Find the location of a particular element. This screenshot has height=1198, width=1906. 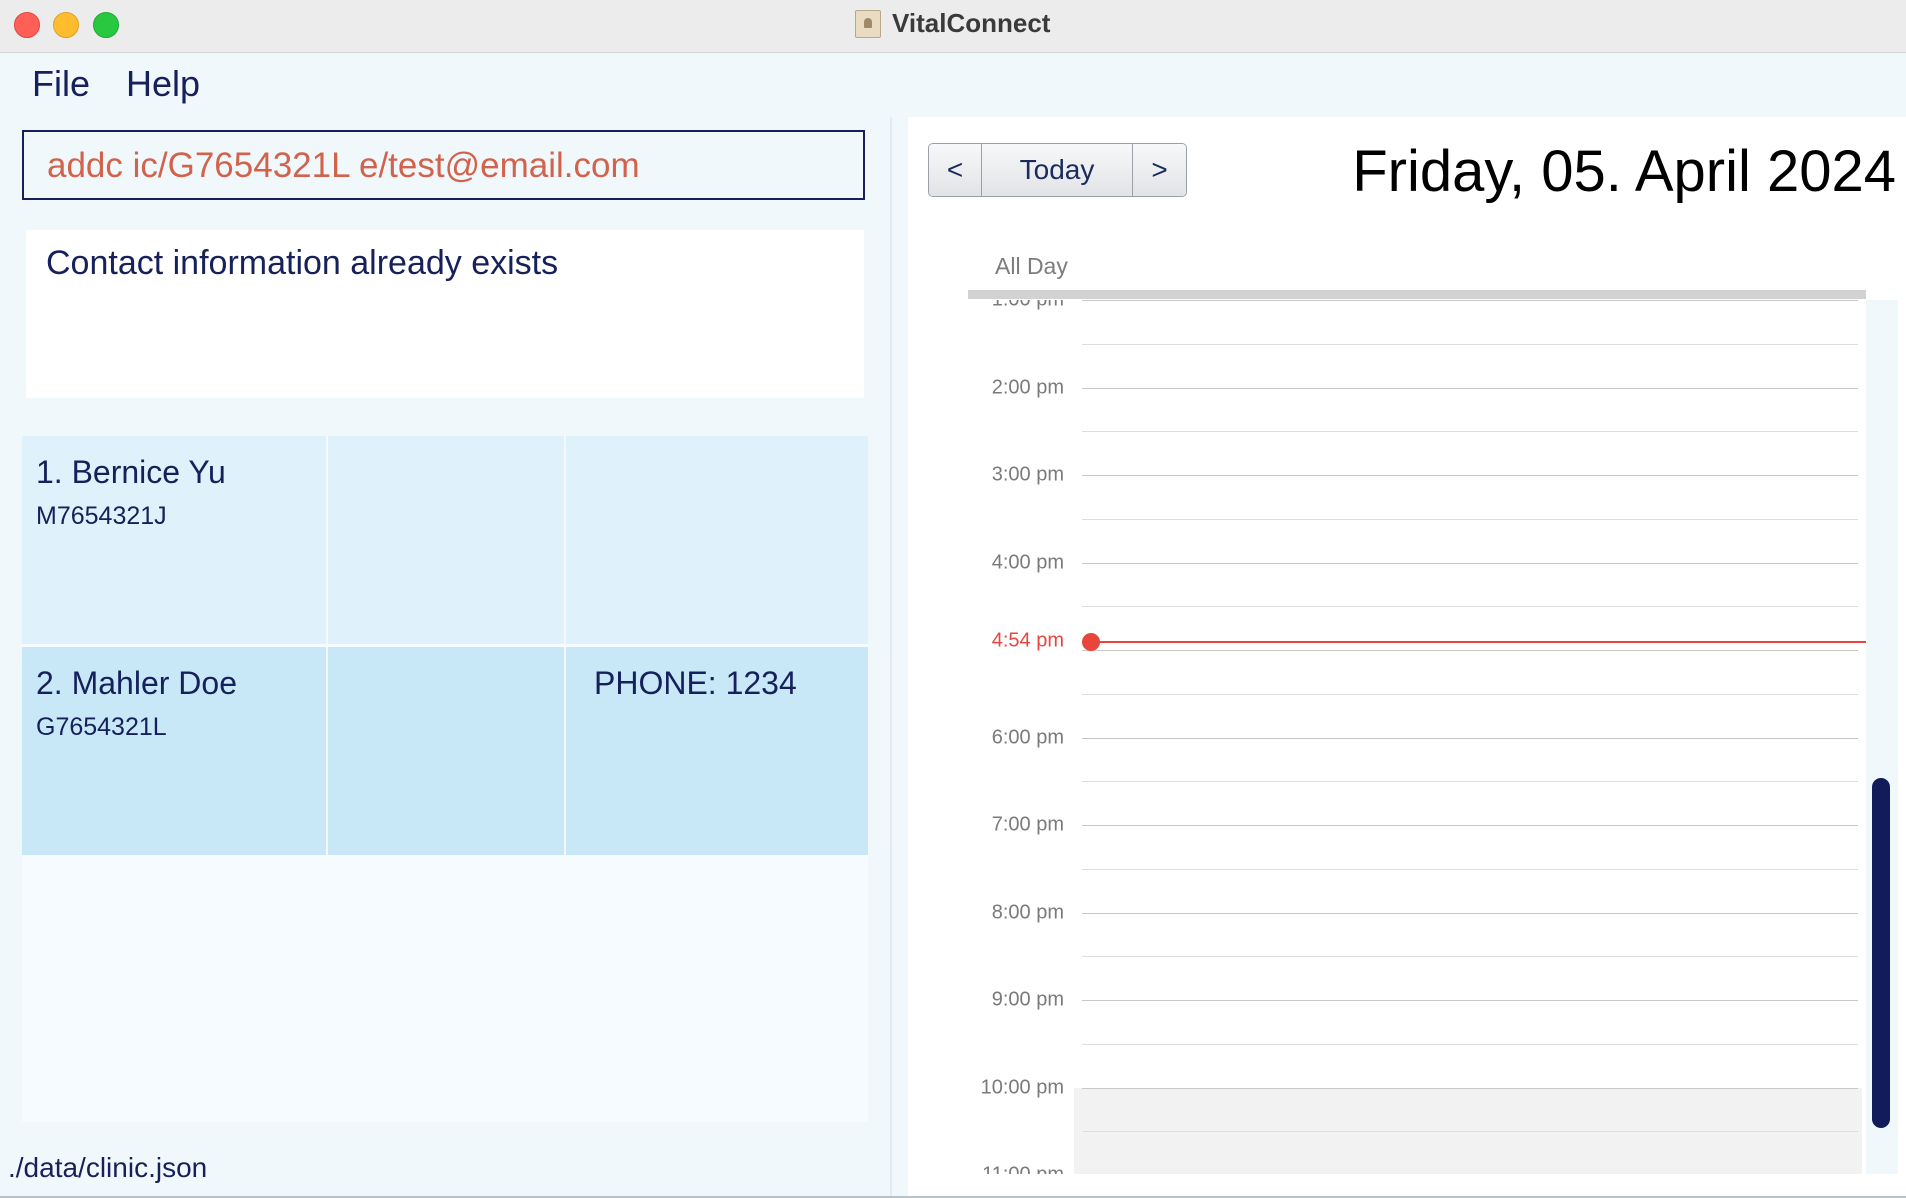

hour-label: 9:00 pm is located at coordinates (1027, 999).